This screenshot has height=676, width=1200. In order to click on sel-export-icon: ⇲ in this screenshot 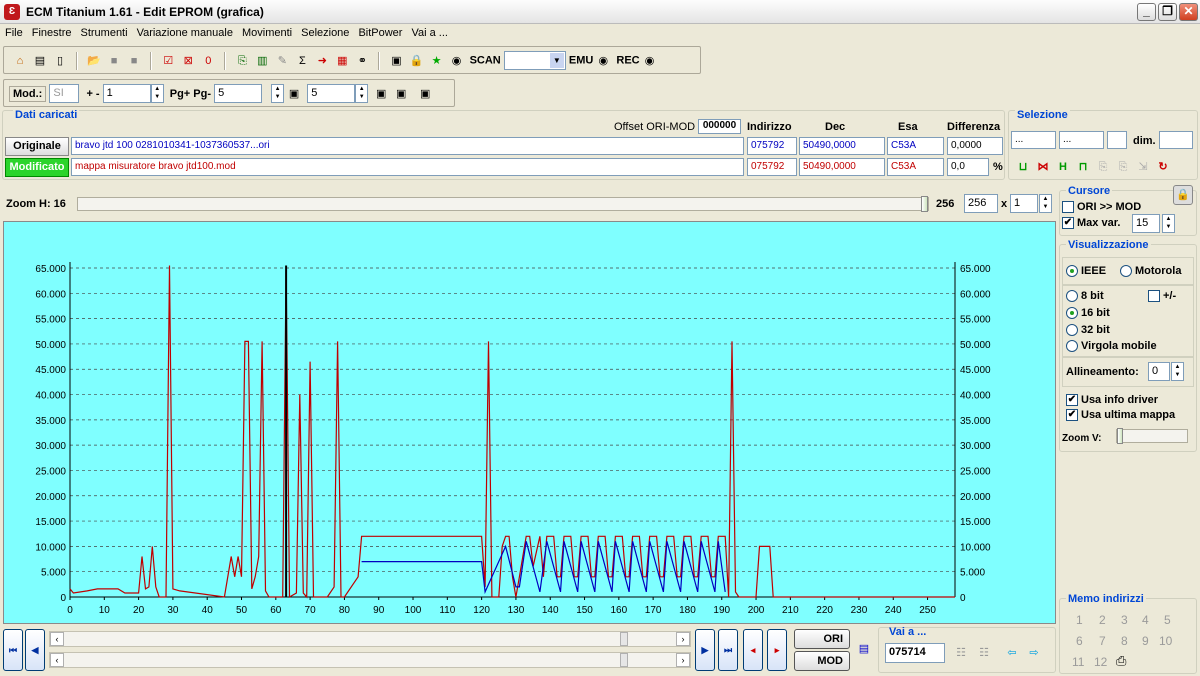, I will do `click(1143, 167)`.